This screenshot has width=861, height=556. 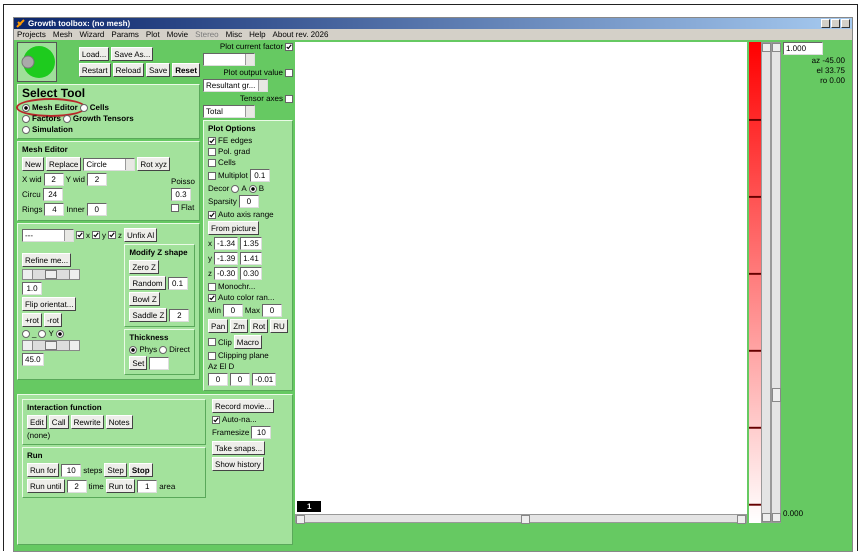 What do you see at coordinates (94, 70) in the screenshot?
I see `button: Restart` at bounding box center [94, 70].